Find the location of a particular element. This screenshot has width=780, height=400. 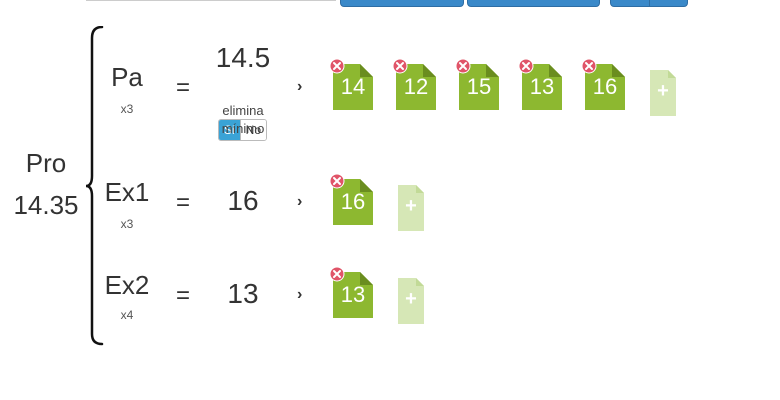

row-name: Pa is located at coordinates (127, 77).